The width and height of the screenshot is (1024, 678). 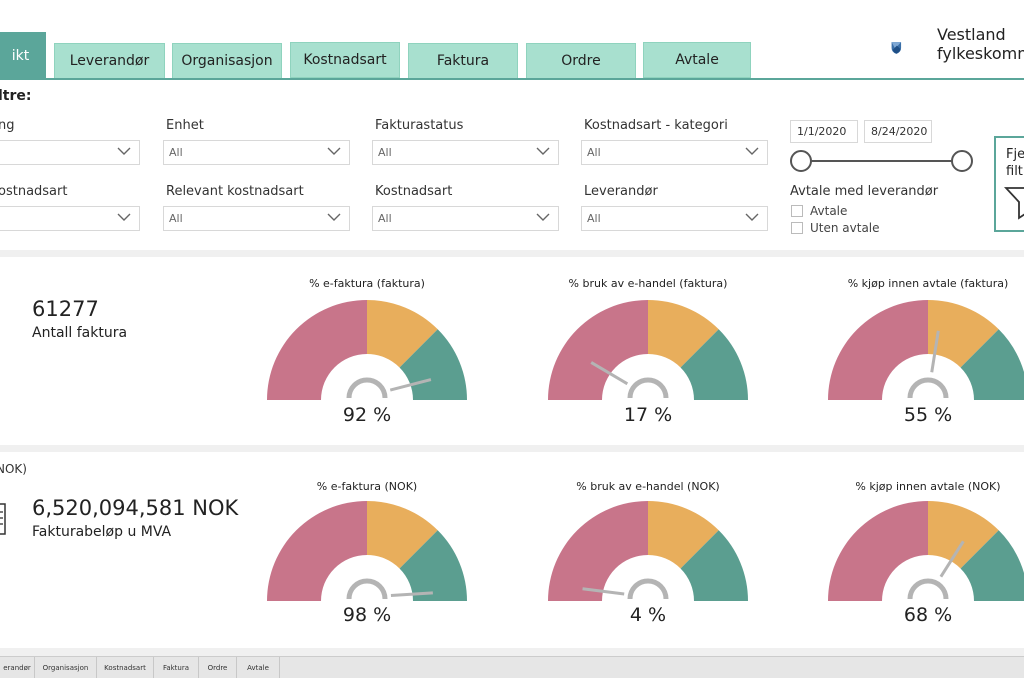 What do you see at coordinates (656, 125) in the screenshot?
I see `filter-label-kostnadsart-kategori: Kostnadsart - kategori` at bounding box center [656, 125].